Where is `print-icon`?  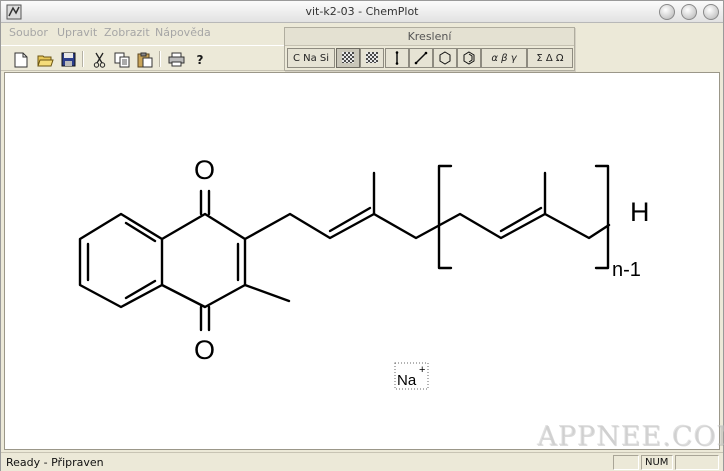
print-icon is located at coordinates (176, 59).